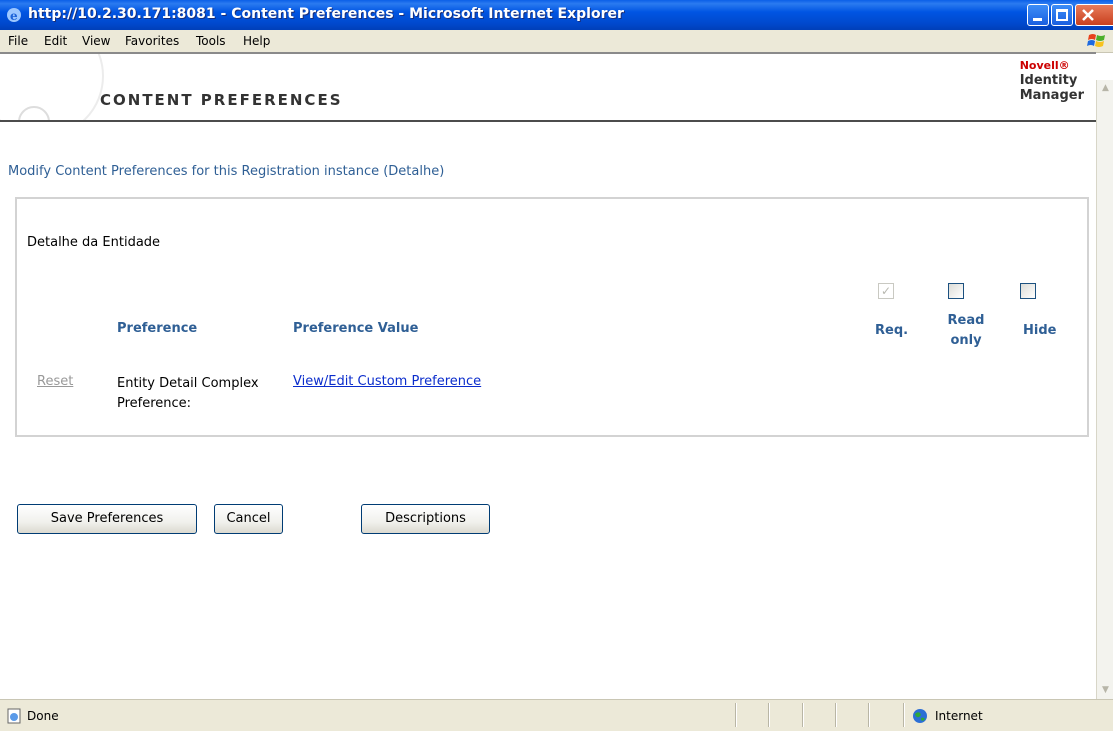  I want to click on novell-logo: Novell® Identity Manager, so click(1052, 80).